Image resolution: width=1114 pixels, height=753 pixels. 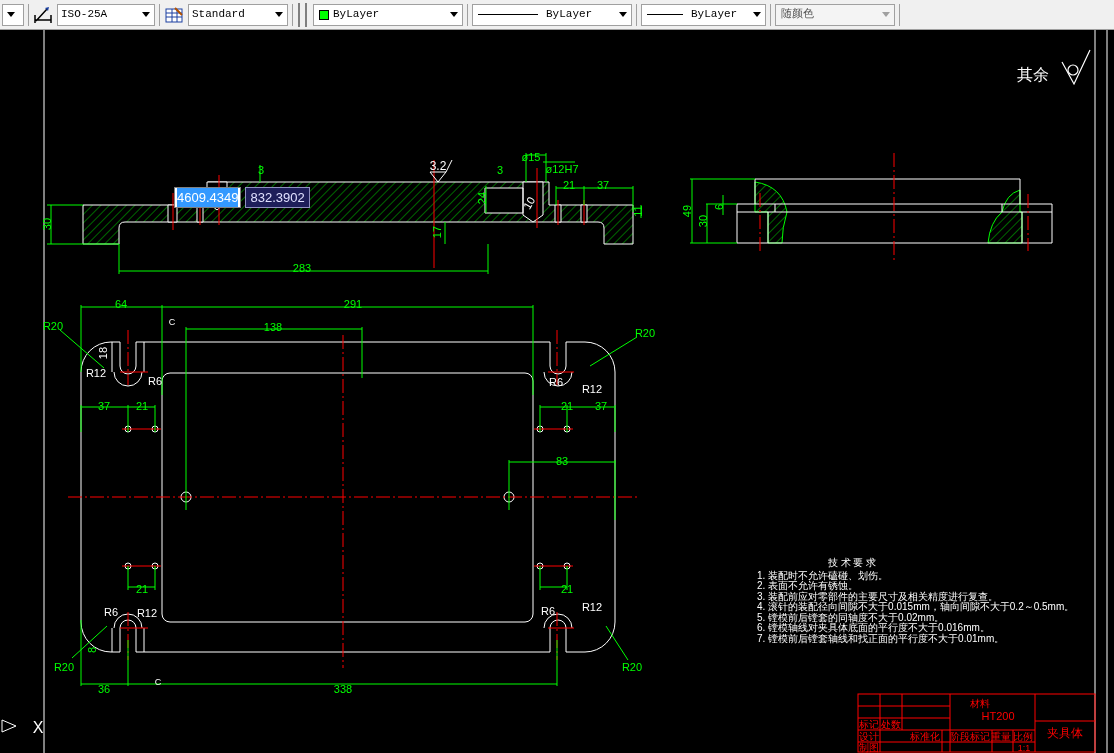 What do you see at coordinates (970, 736) in the screenshot?
I see `title-block-label: 阶段标记` at bounding box center [970, 736].